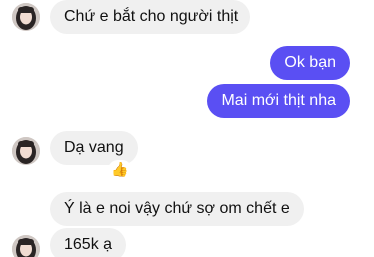  I want to click on message-text: 165k ạ, so click(88, 244).